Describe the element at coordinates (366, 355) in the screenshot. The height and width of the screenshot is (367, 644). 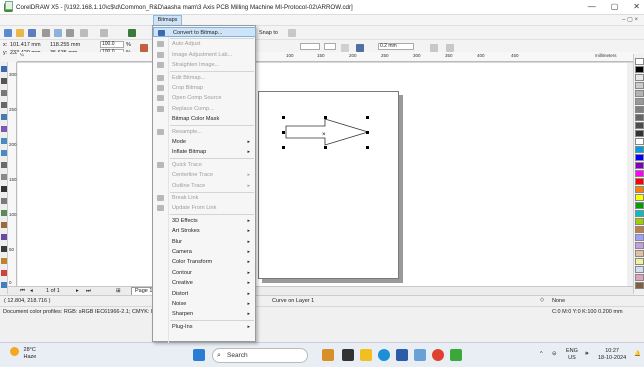
I see `file-explorer-icon` at that location.